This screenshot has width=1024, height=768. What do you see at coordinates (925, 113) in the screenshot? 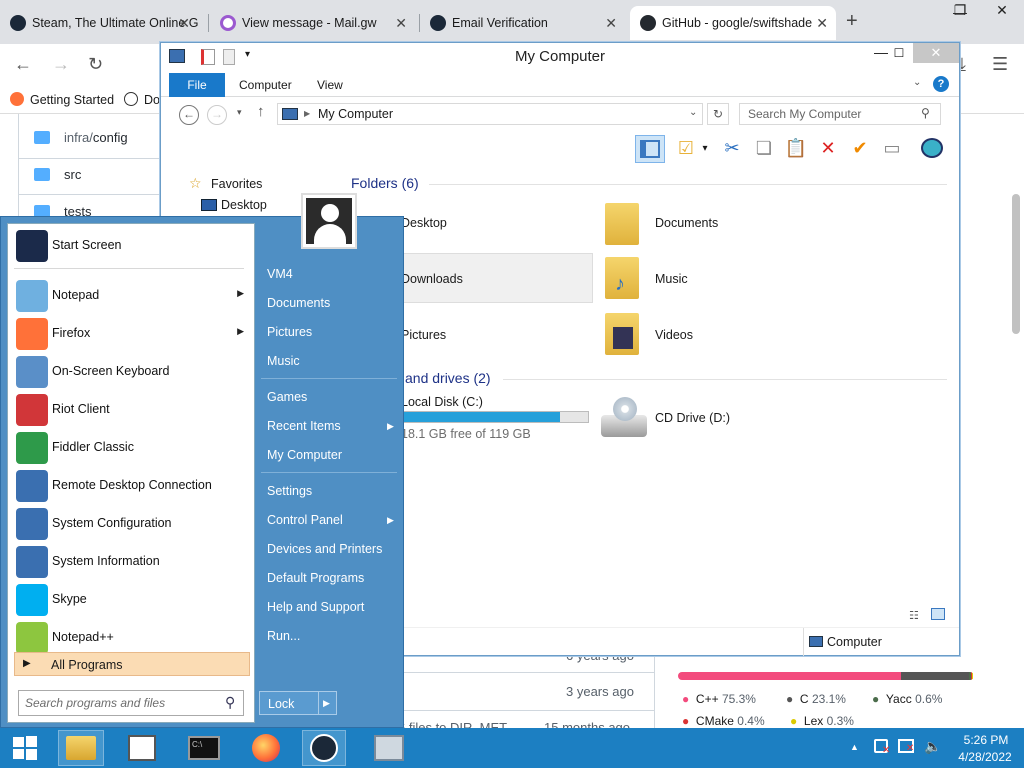
I see `search-icon: ⚲` at bounding box center [925, 113].